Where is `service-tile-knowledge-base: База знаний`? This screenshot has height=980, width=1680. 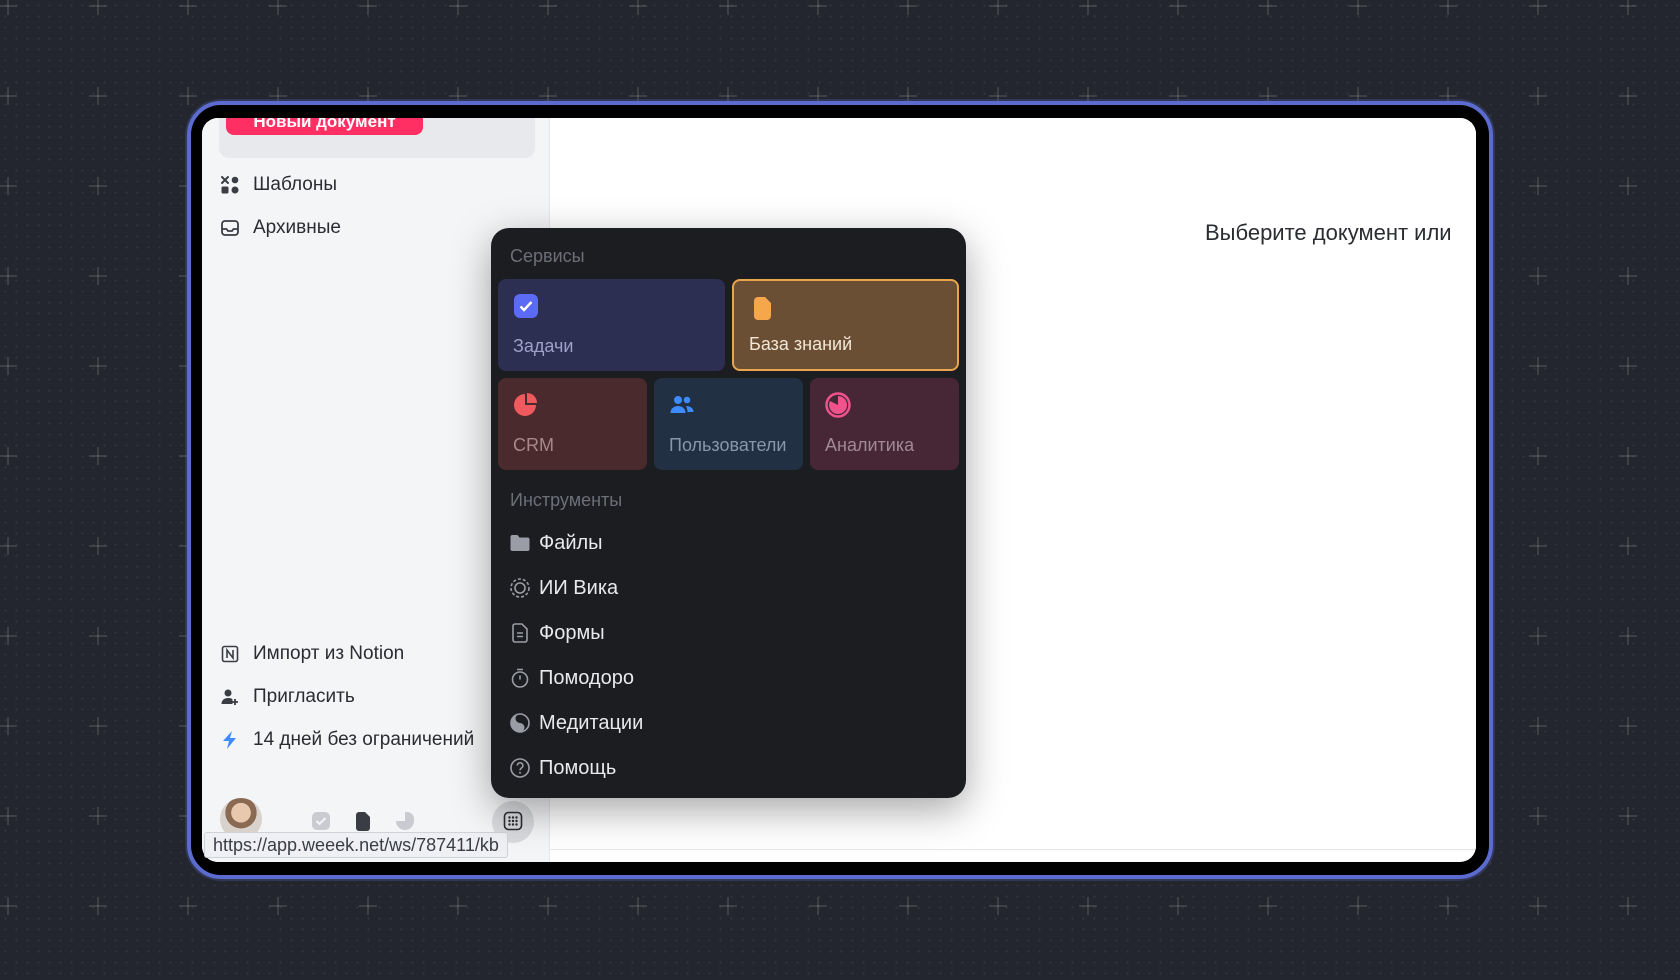
service-tile-knowledge-base: База знаний is located at coordinates (845, 325).